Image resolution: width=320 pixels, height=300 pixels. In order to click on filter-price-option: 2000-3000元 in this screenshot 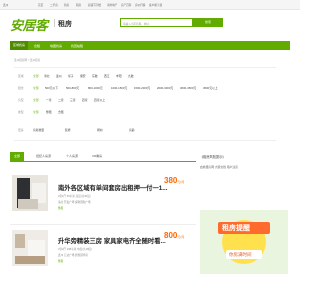, I will do `click(165, 88)`.